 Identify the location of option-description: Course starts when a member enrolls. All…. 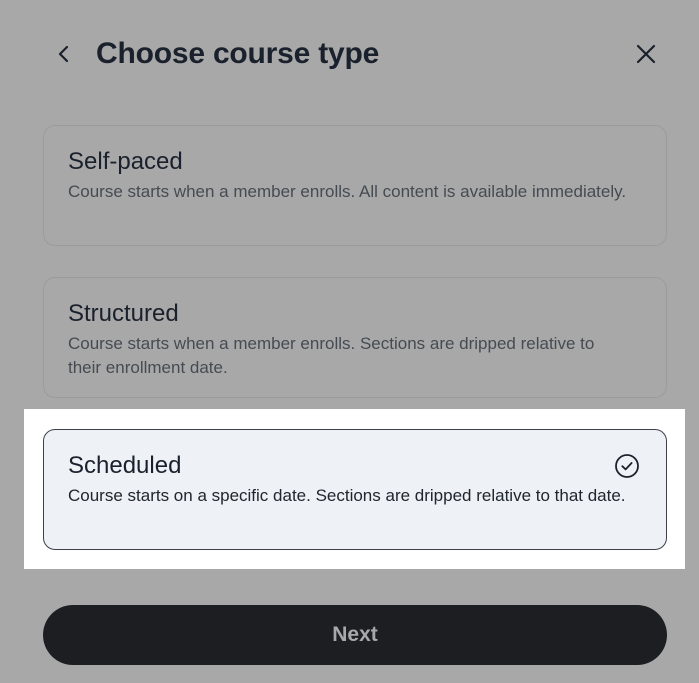
(347, 191).